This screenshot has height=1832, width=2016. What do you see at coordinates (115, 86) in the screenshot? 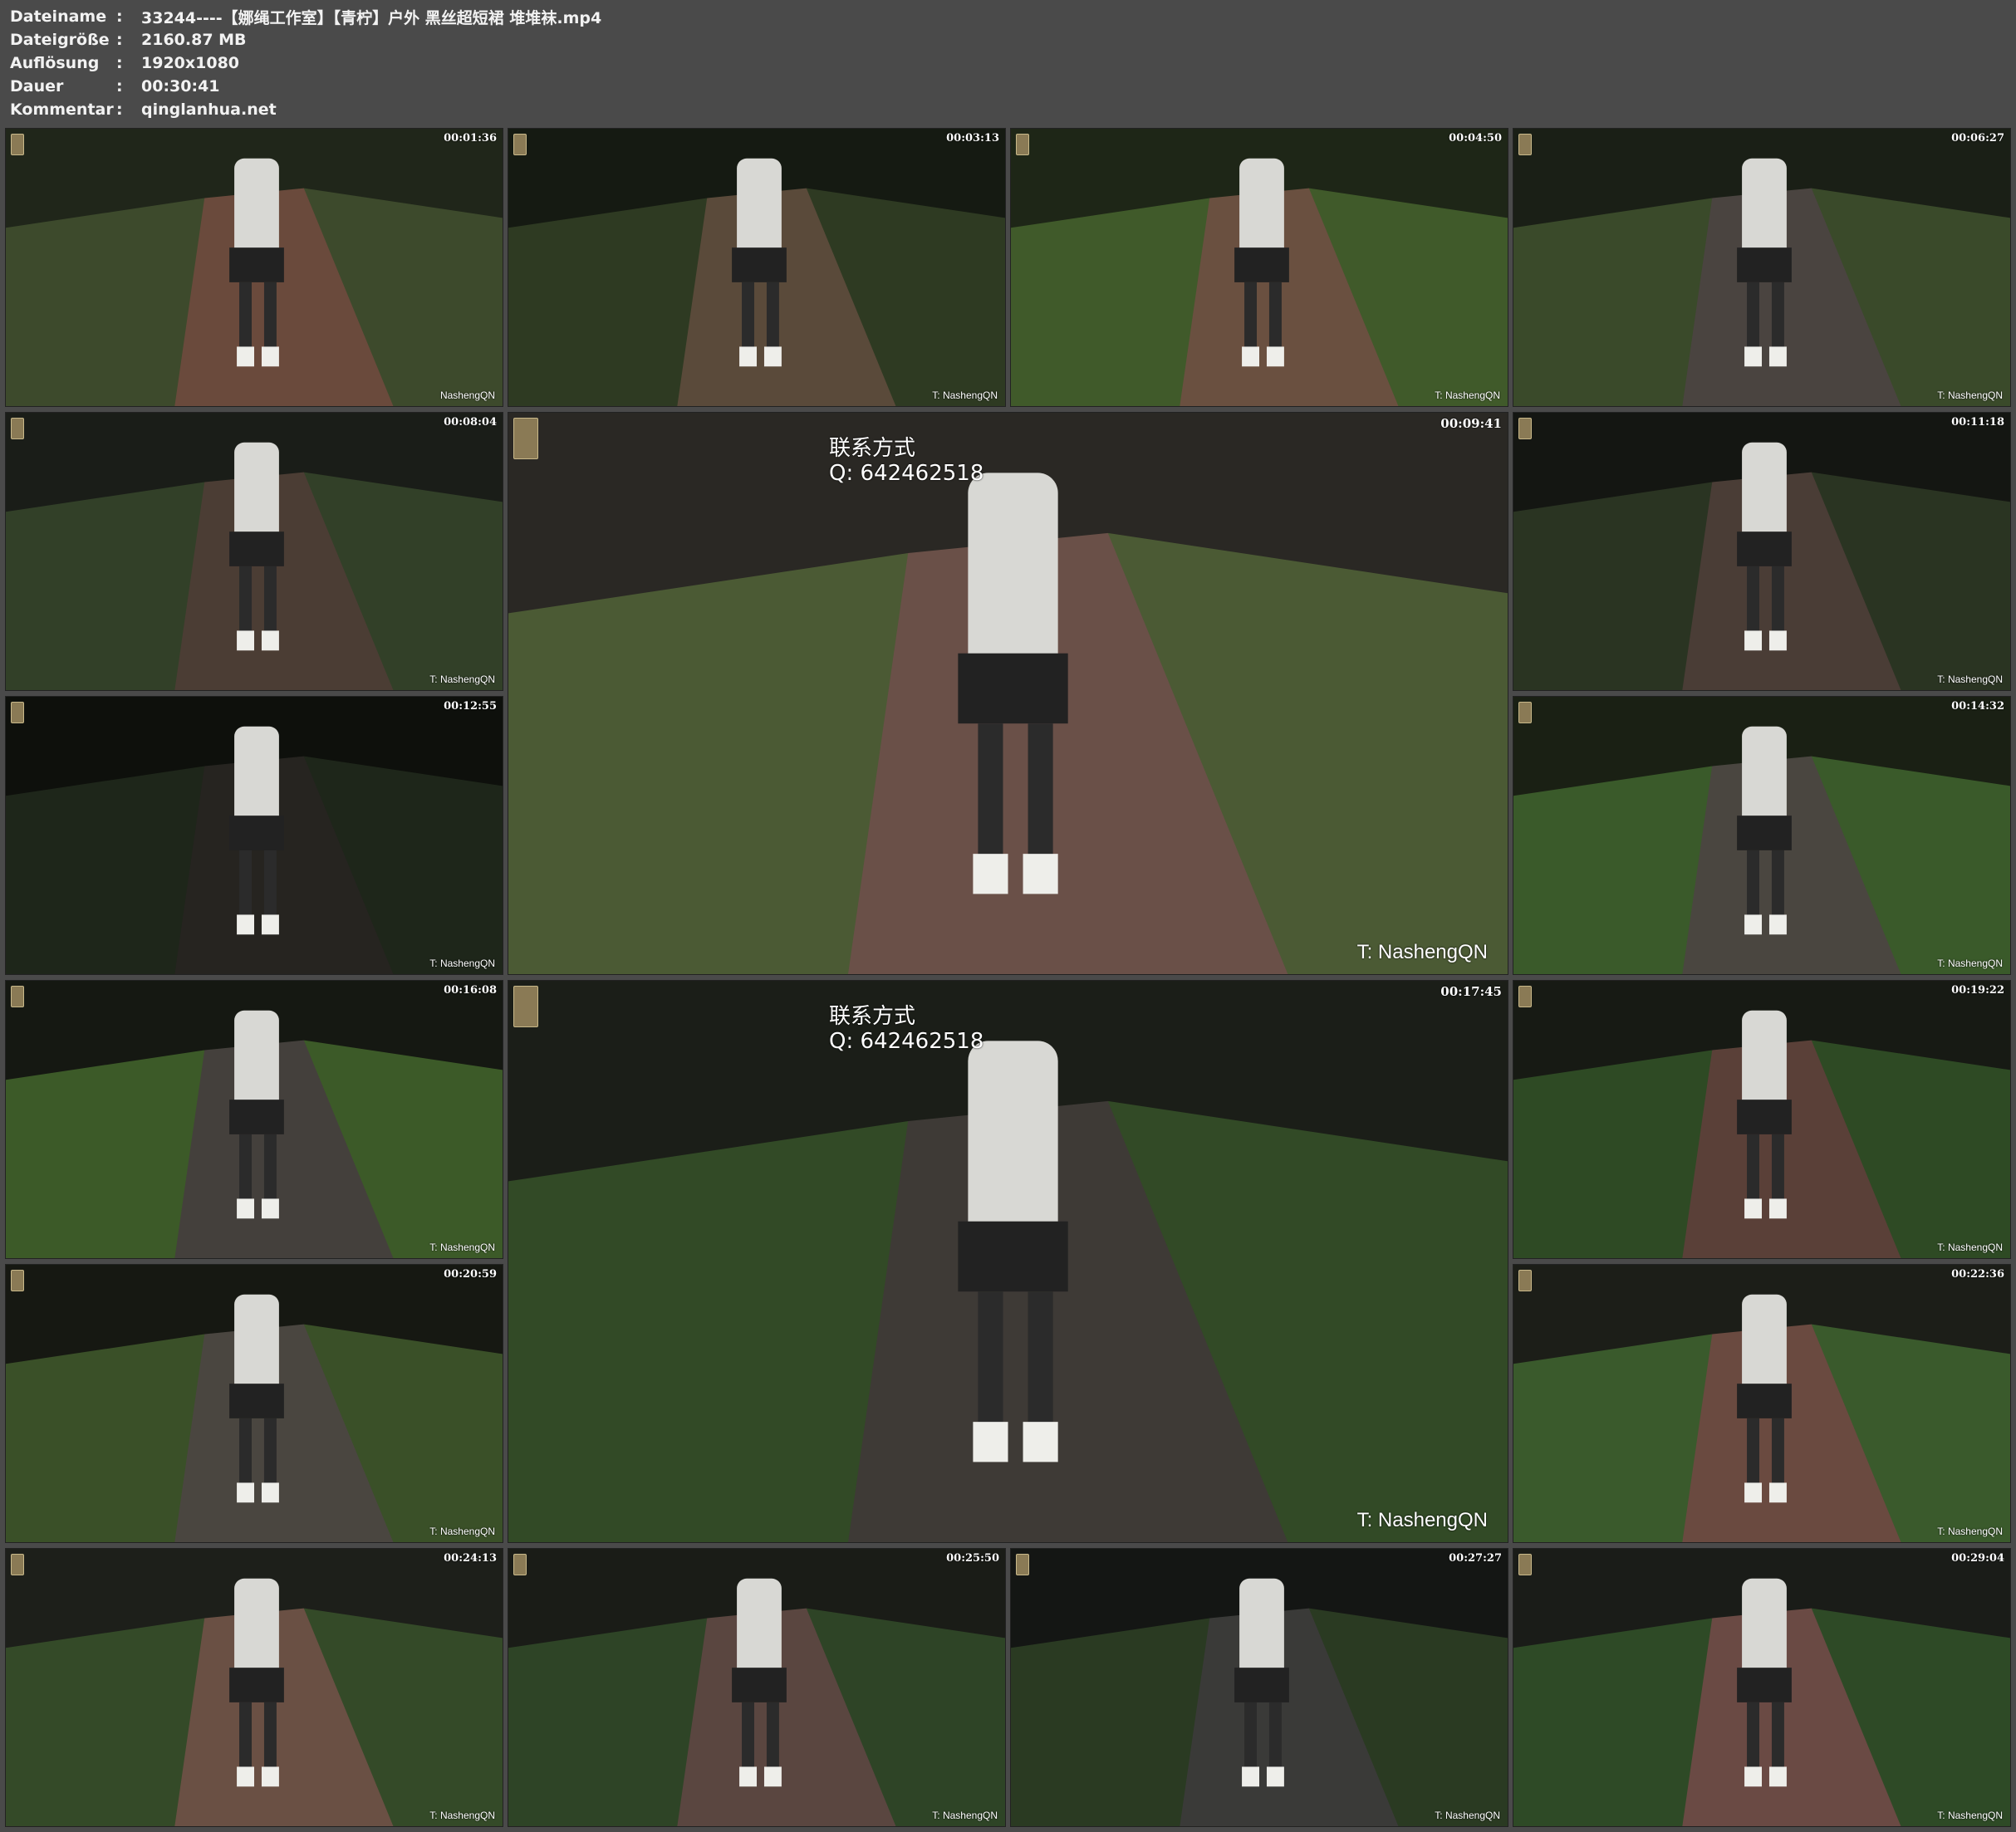
I see `info-row-duration: Dauer : 00:30:41` at bounding box center [115, 86].